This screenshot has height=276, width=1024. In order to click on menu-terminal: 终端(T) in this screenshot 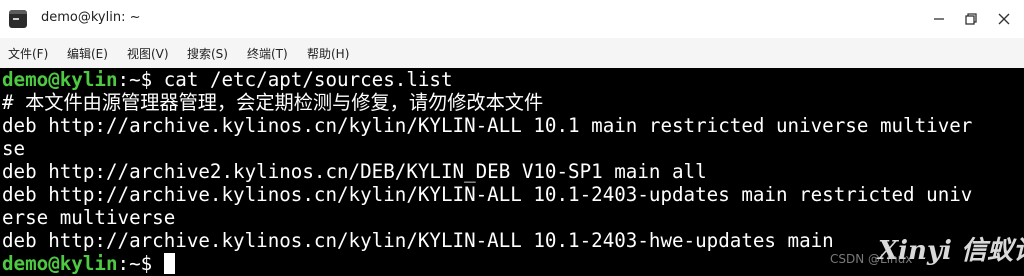, I will do `click(267, 53)`.